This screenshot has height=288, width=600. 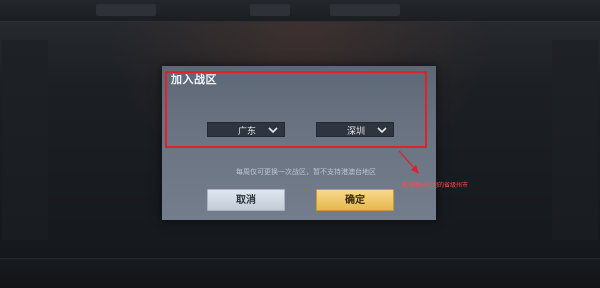 I want to click on annotation-text: 能准确分区到的省级州市, so click(x=435, y=185).